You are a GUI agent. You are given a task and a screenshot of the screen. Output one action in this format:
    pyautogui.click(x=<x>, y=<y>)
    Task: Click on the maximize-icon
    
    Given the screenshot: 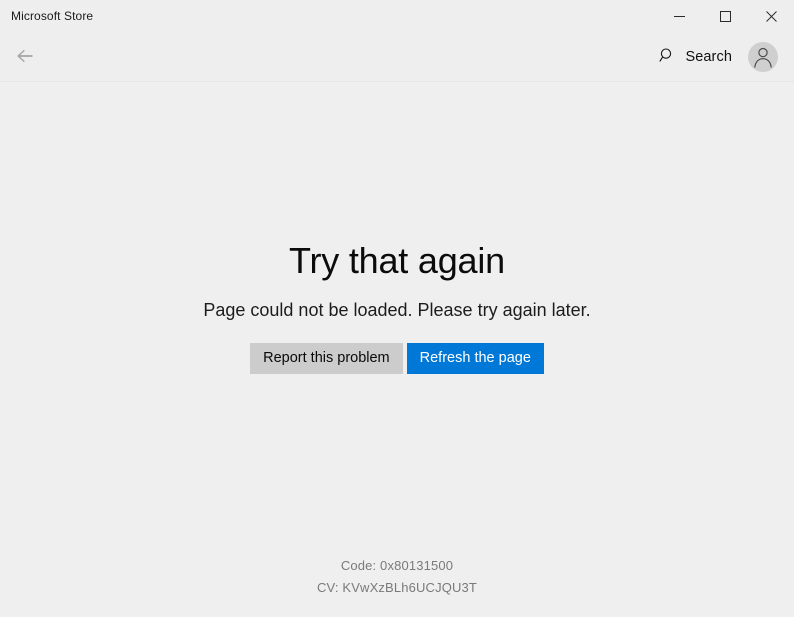 What is the action you would take?
    pyautogui.click(x=725, y=16)
    